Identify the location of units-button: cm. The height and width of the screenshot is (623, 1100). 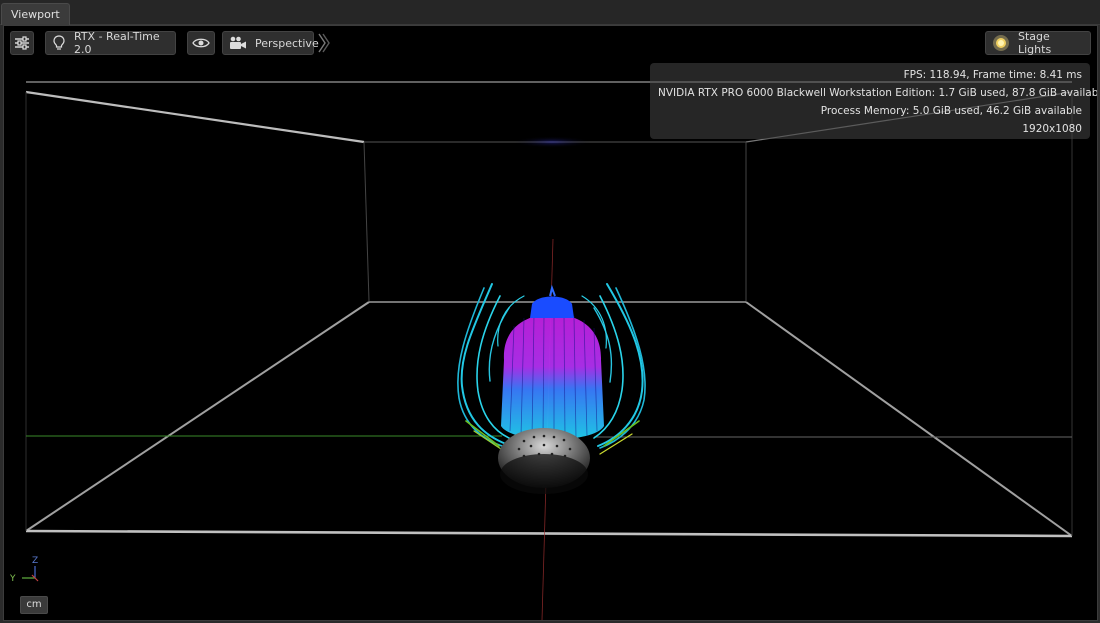
(34, 605).